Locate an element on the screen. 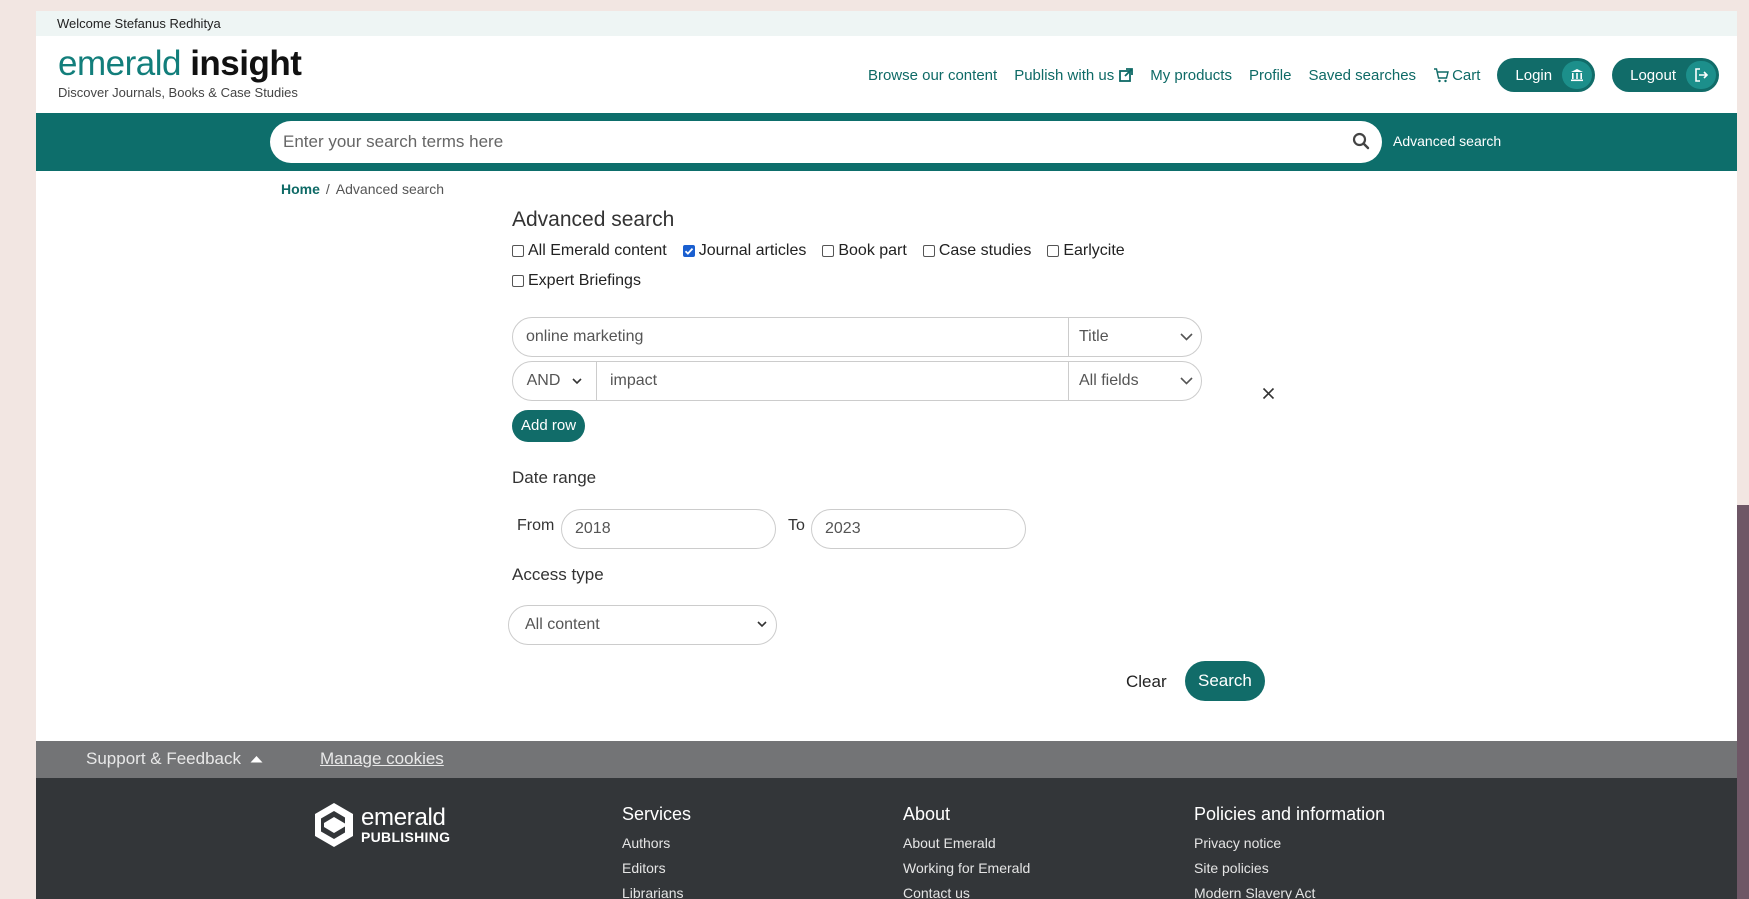 The image size is (1749, 899). footer-policies-heading: Policies and information is located at coordinates (1290, 814).